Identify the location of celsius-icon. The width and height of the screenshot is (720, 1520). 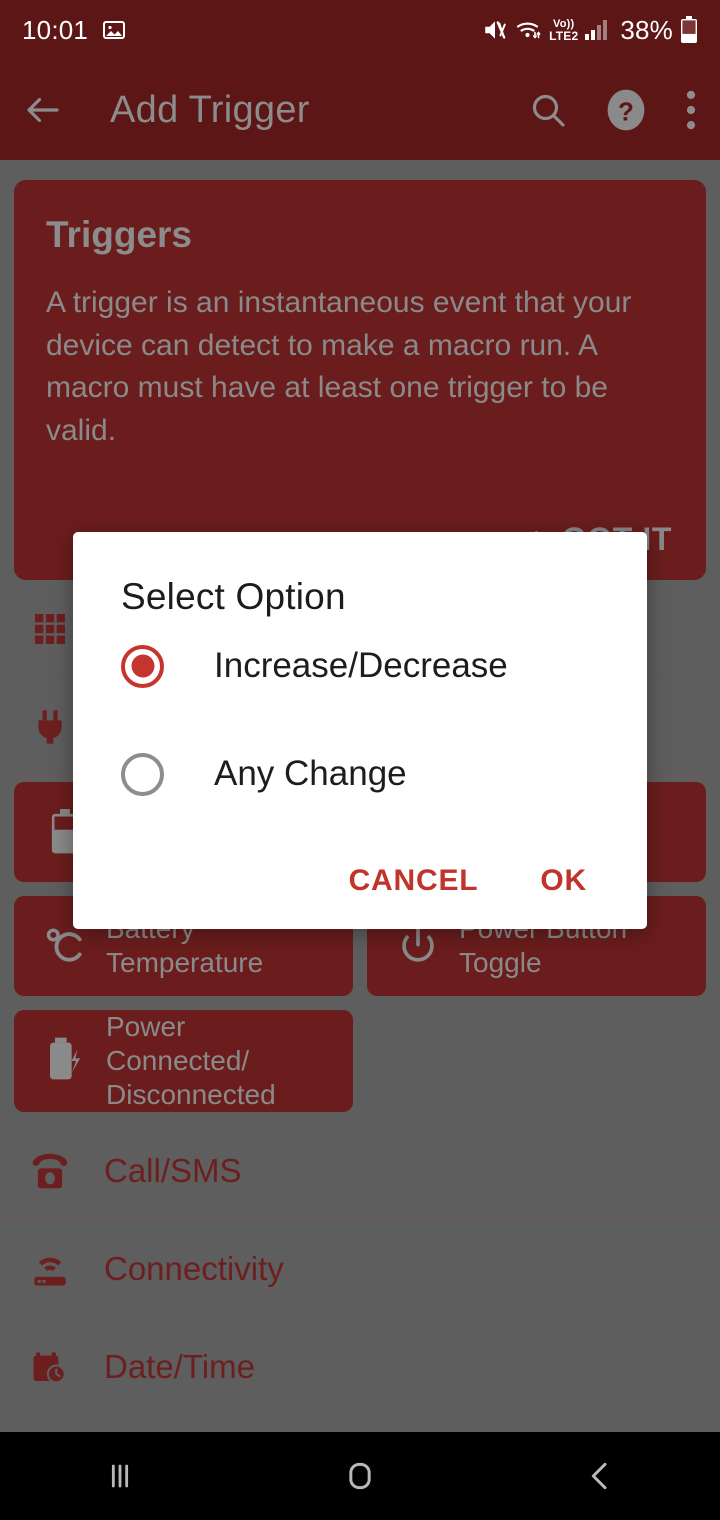
(65, 946).